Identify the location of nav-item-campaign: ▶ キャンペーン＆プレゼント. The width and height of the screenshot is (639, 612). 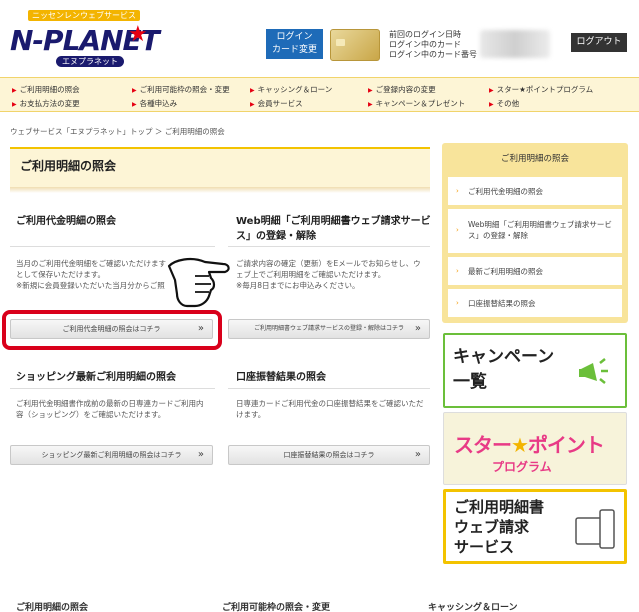
(416, 103).